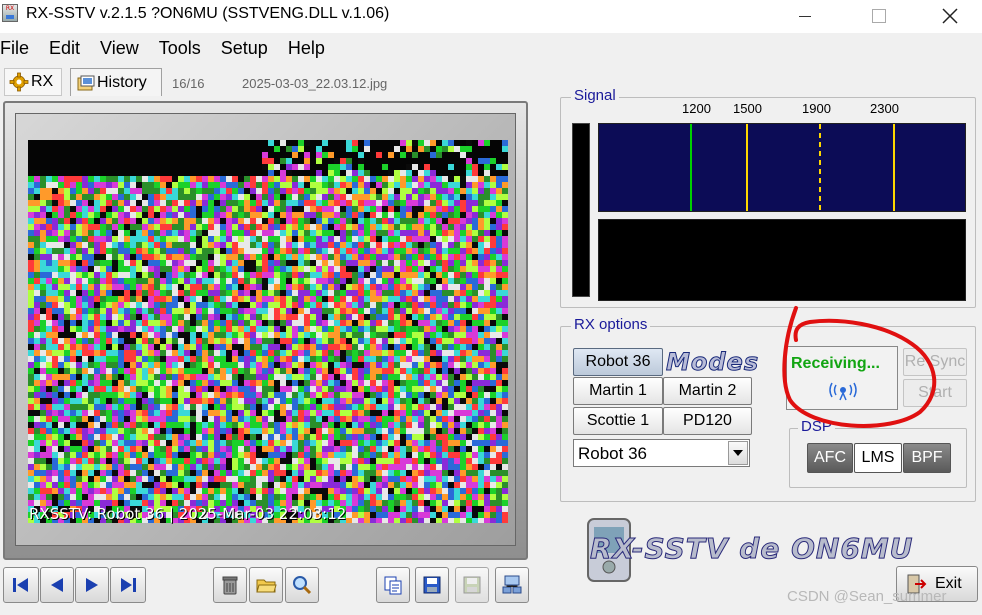 Image resolution: width=982 pixels, height=615 pixels. Describe the element at coordinates (74, 48) in the screenshot. I see `menu-edit: Edit` at that location.